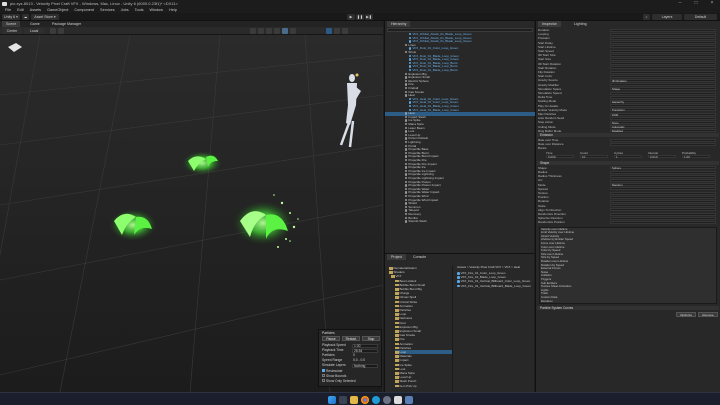 This screenshot has width=720, height=405. I want to click on emission-module-header: Emission, so click(628, 135).